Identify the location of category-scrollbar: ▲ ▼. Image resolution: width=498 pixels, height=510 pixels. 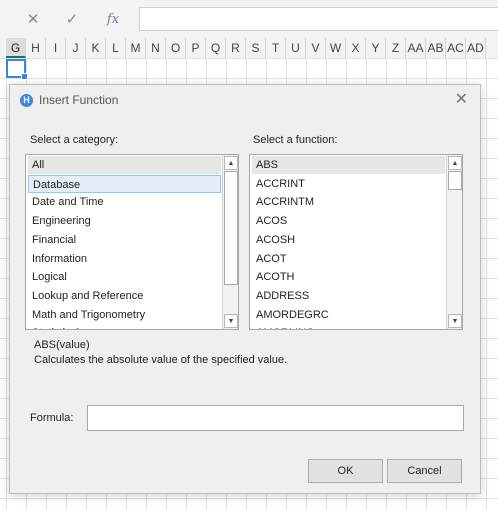
(230, 242).